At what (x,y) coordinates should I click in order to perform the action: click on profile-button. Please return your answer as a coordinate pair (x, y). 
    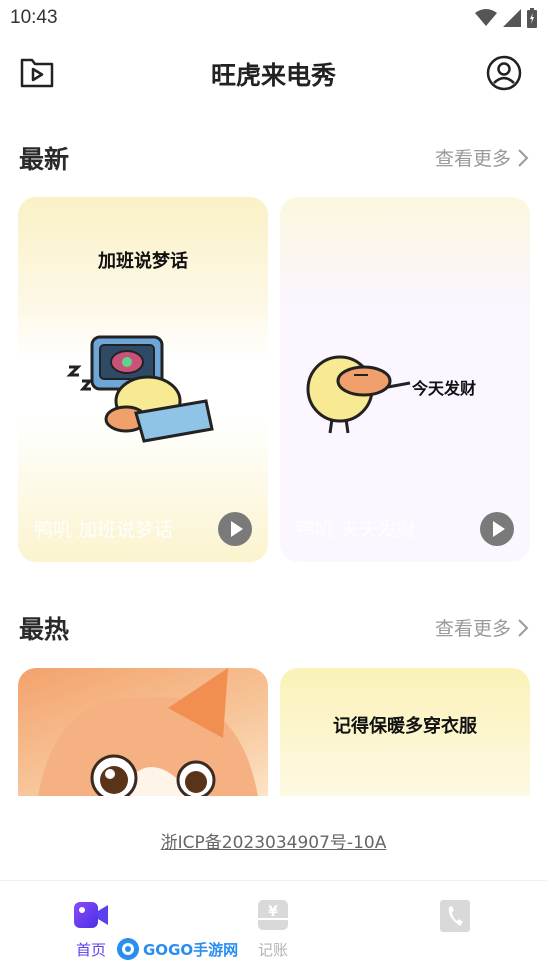
    Looking at the image, I should click on (504, 73).